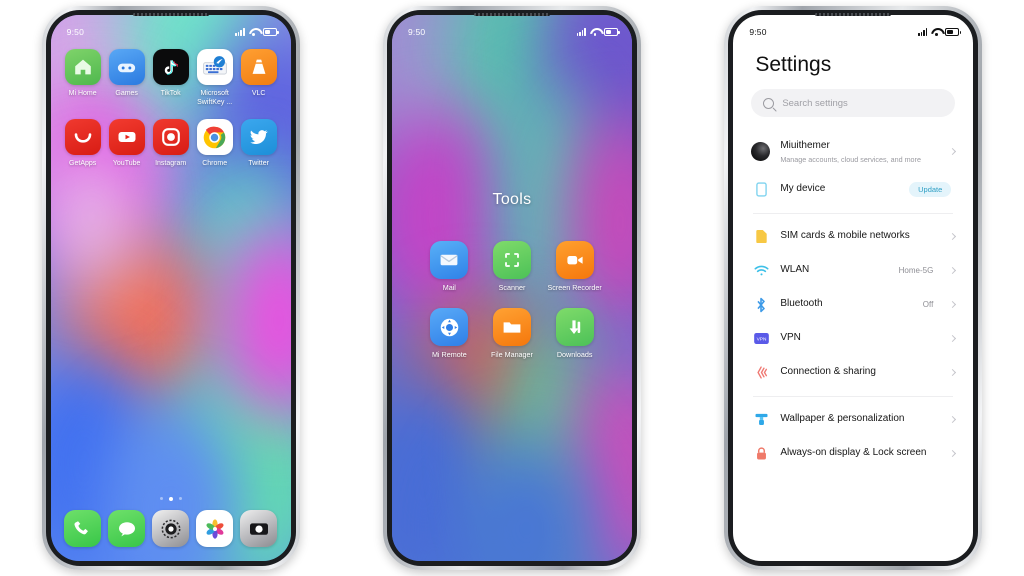  Describe the element at coordinates (512, 200) in the screenshot. I see `folder-title: Tools` at that location.